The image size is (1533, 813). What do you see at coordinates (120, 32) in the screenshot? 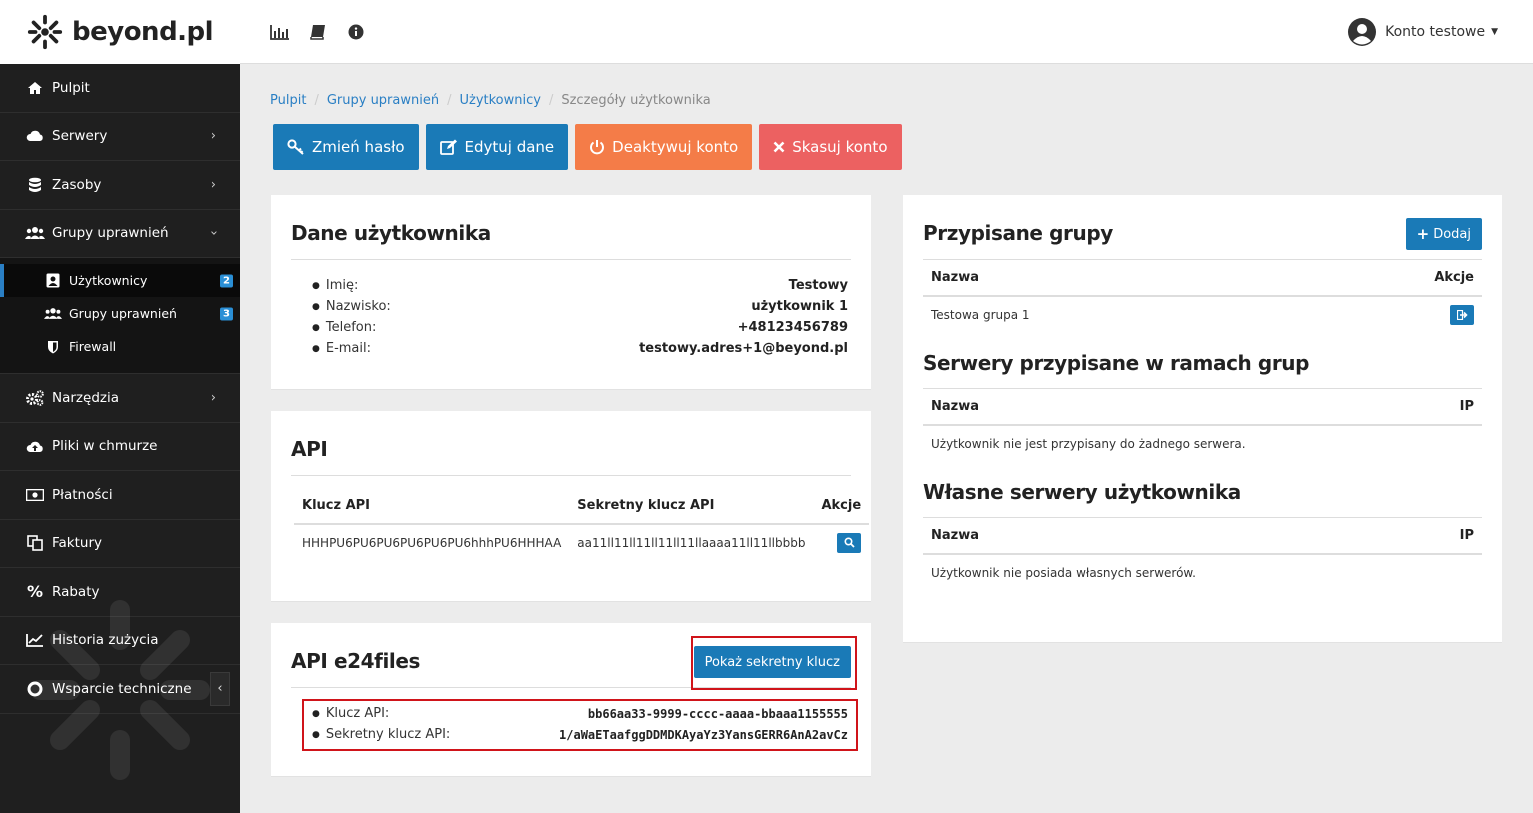
I see `brand-logo: beyond.pl` at bounding box center [120, 32].